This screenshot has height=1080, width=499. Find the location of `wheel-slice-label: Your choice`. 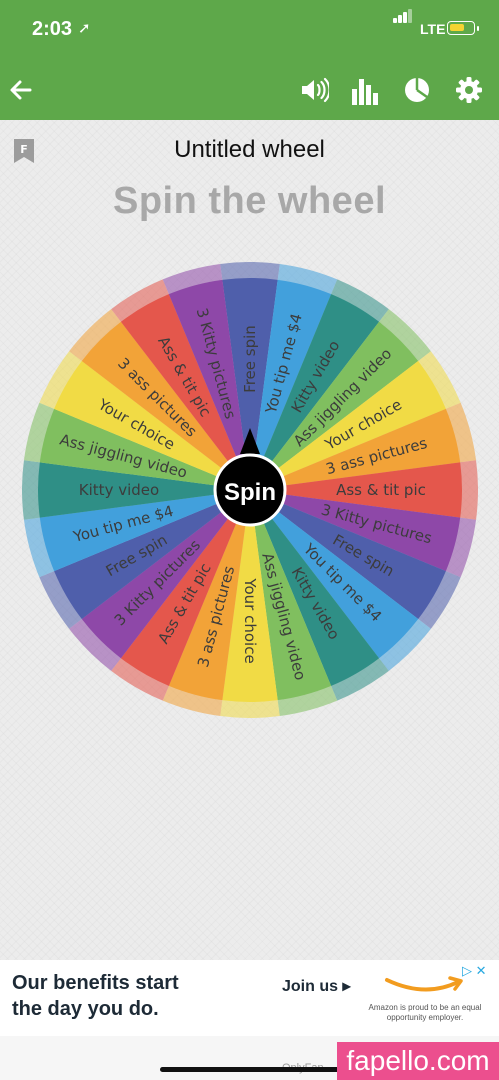

wheel-slice-label: Your choice is located at coordinates (250, 620).